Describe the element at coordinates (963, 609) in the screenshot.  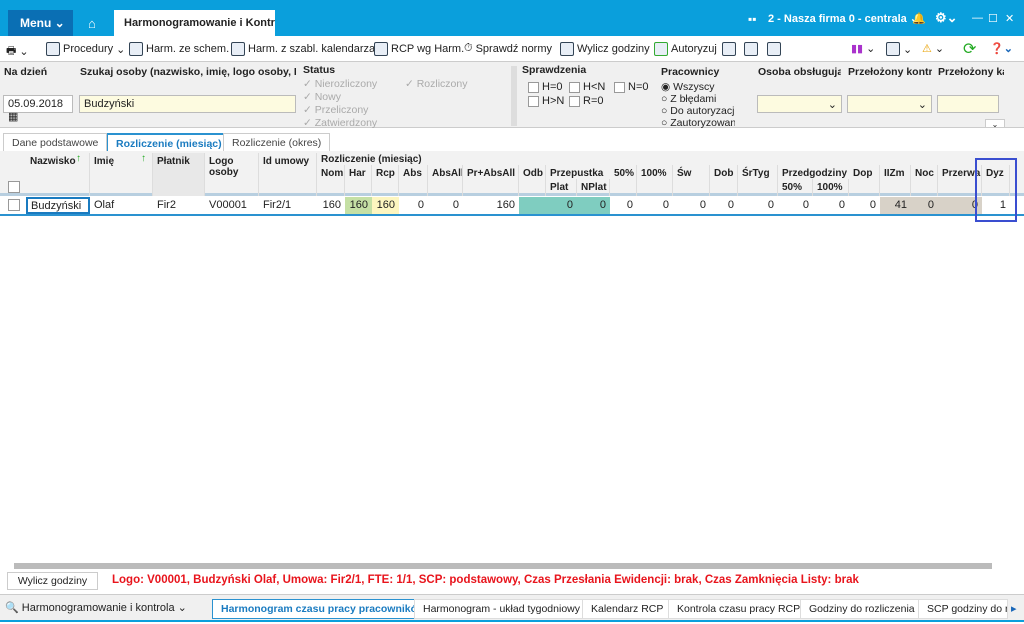
I see `bottom-tab-scp: SCP godziny do rozliczenia` at that location.